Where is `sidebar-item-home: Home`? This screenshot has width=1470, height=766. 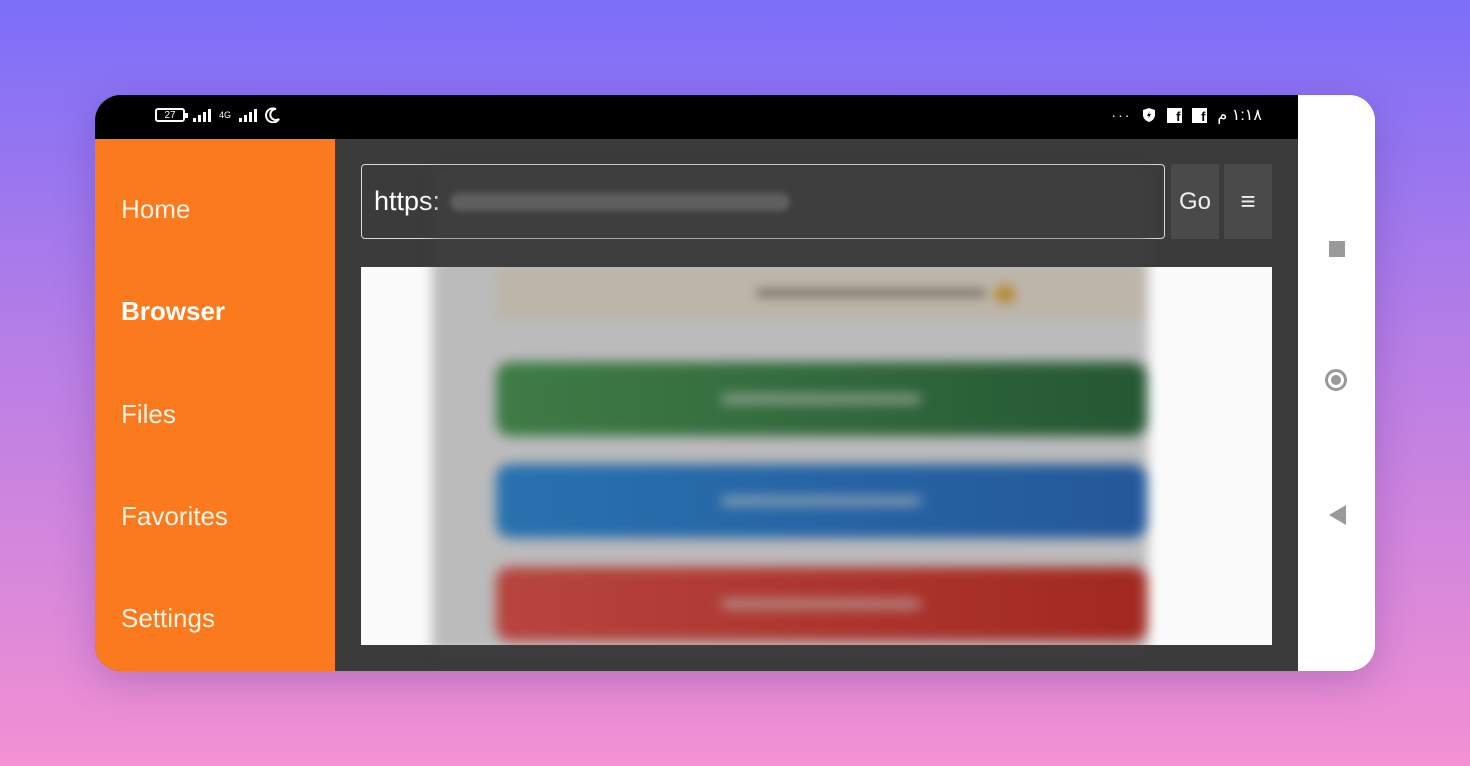 sidebar-item-home: Home is located at coordinates (155, 209).